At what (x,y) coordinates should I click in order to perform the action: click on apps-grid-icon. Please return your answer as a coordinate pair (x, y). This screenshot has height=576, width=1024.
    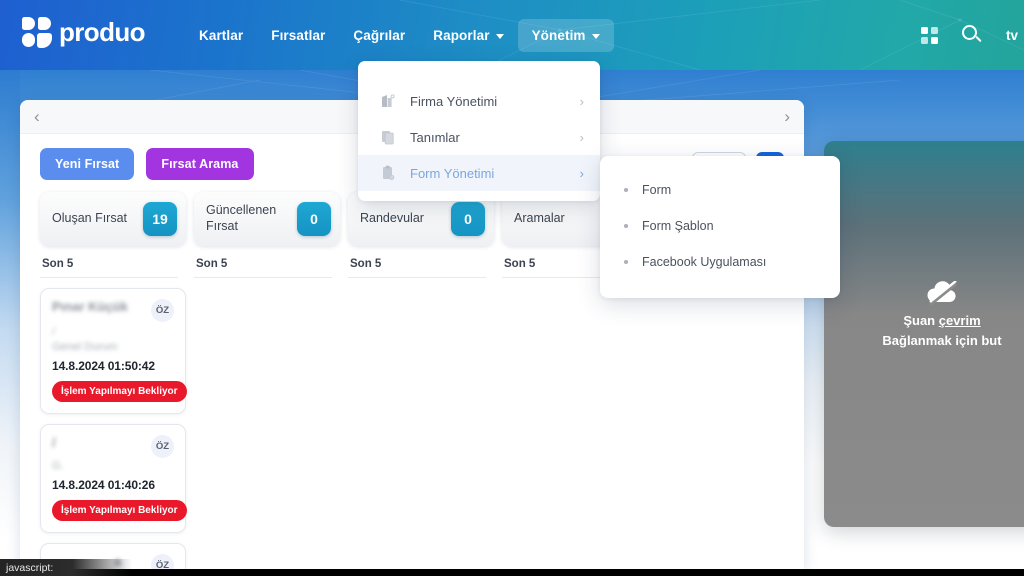
    Looking at the image, I should click on (929, 35).